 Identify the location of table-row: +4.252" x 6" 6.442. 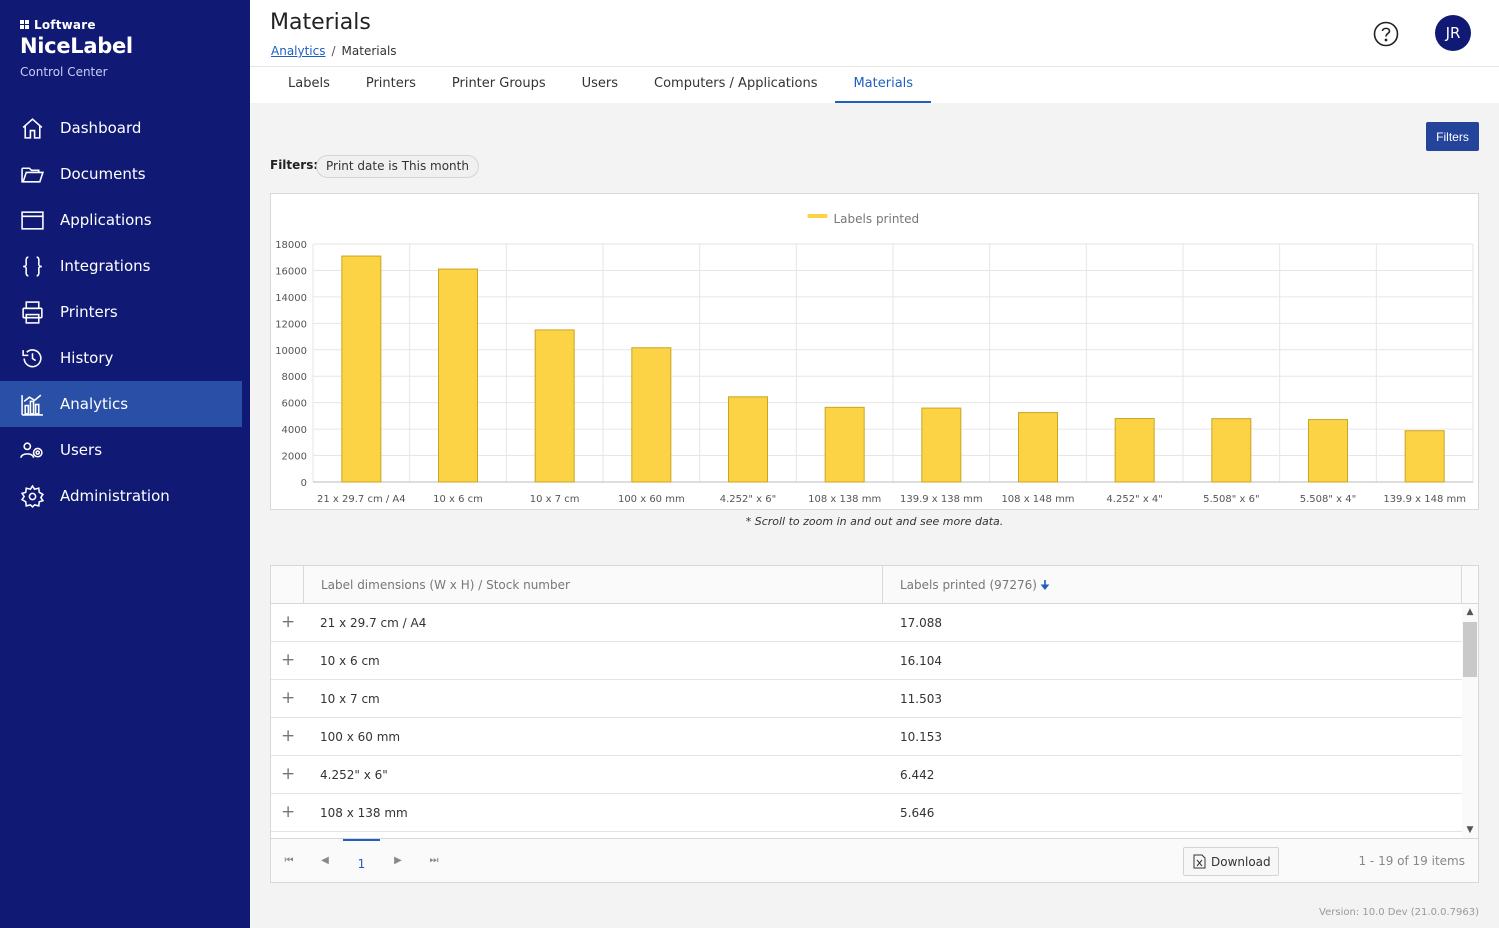
(866, 775).